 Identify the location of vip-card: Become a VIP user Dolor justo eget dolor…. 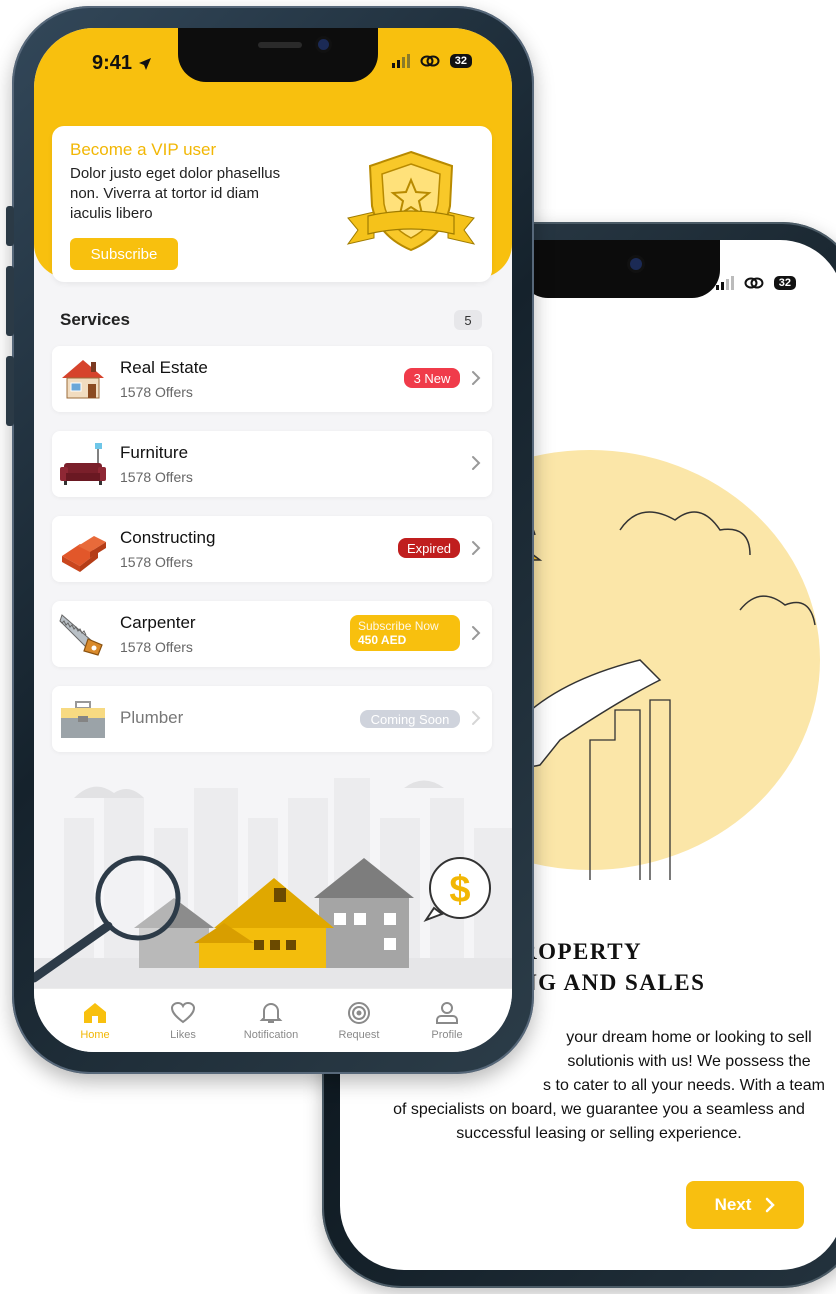
(272, 204).